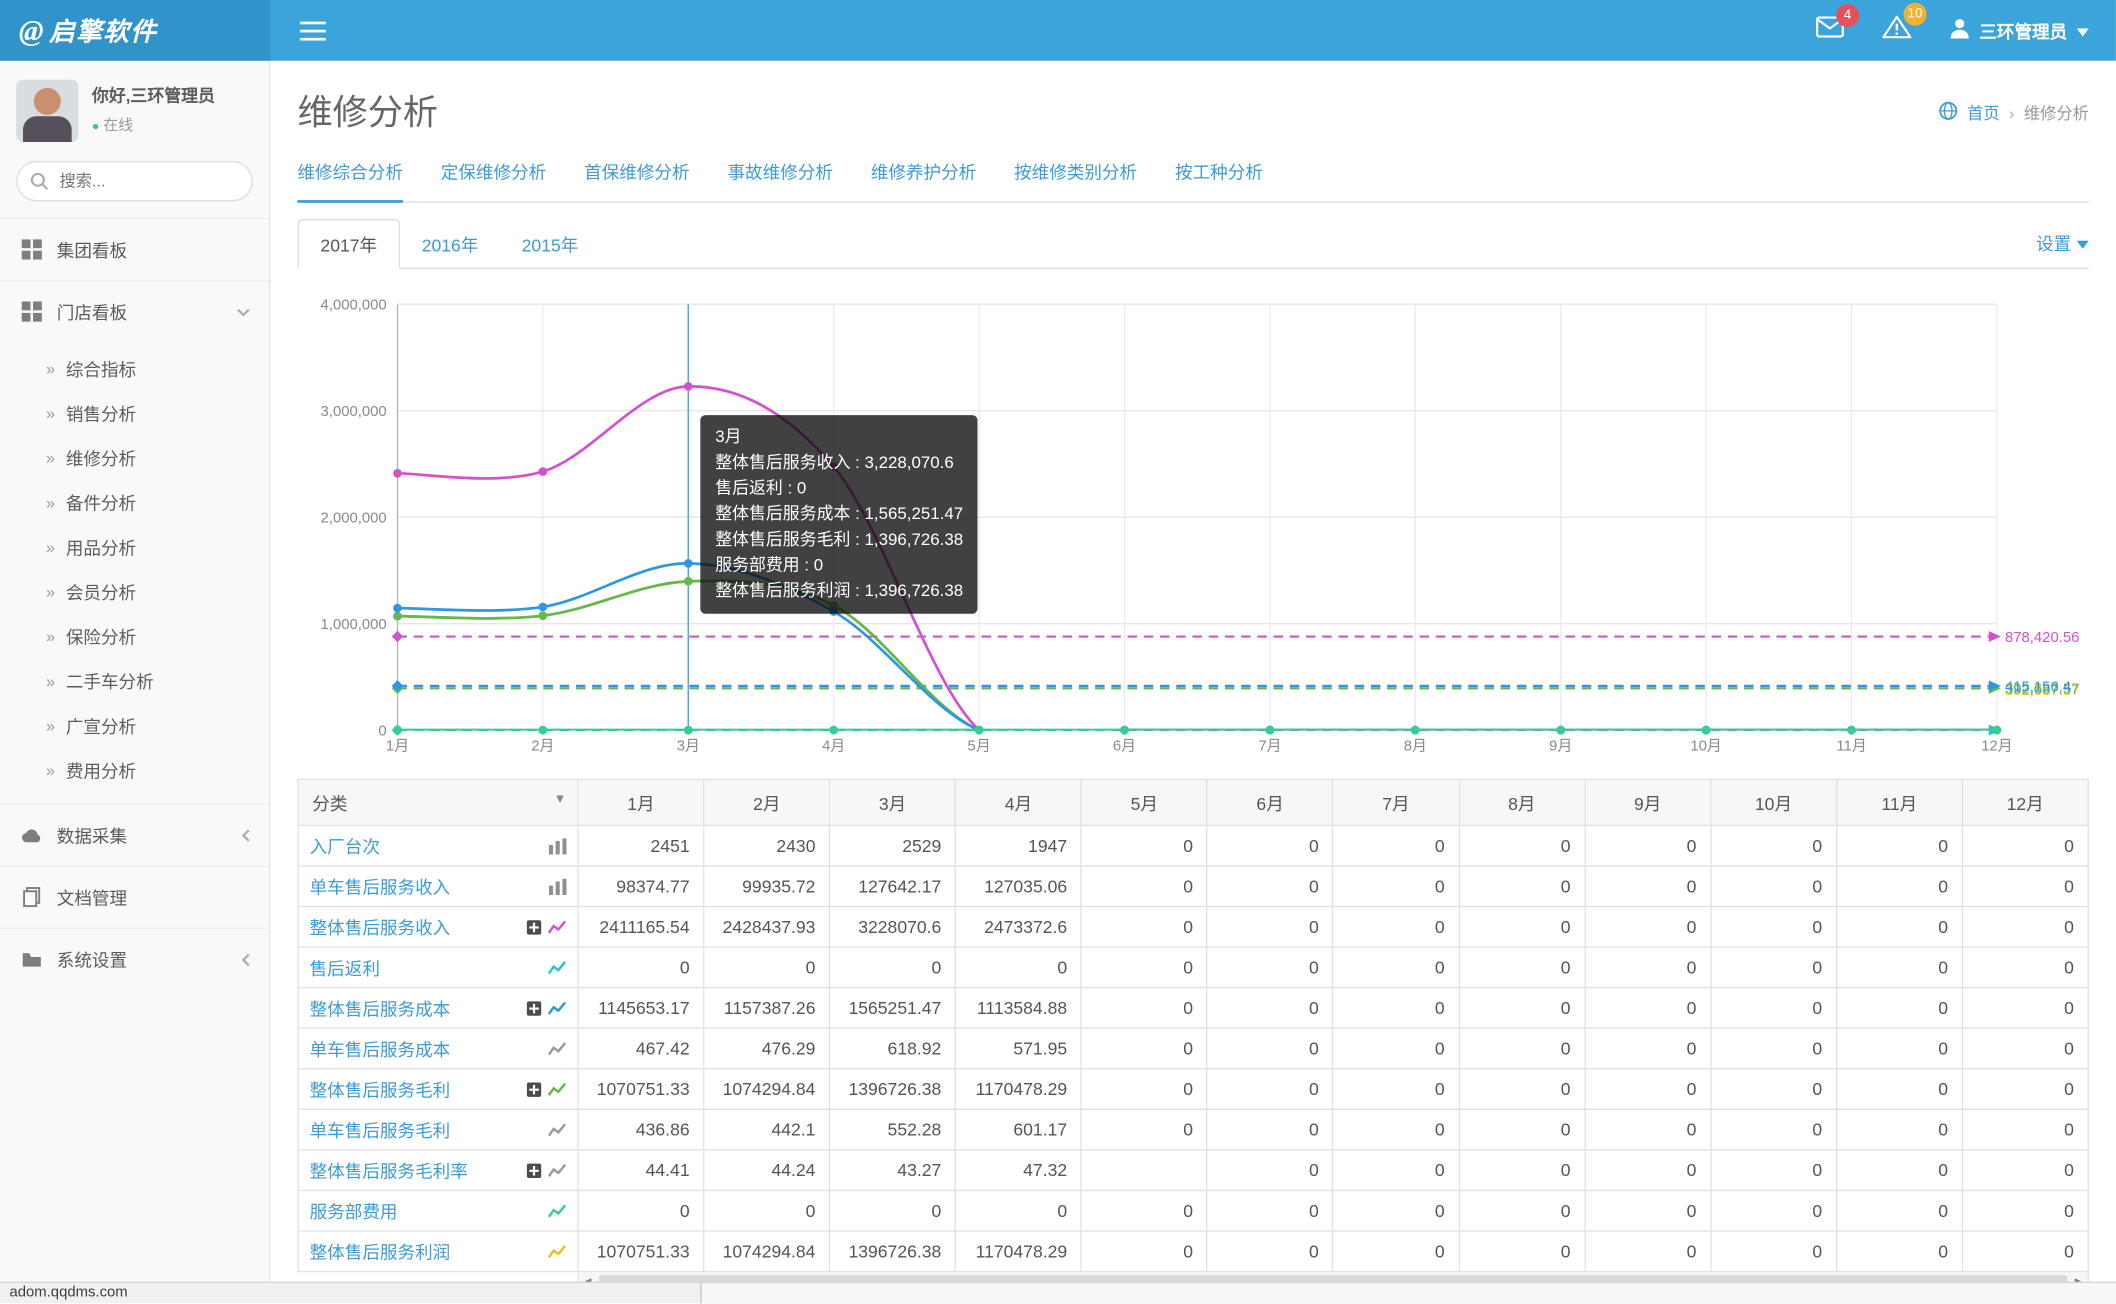  I want to click on mail-badge: 4, so click(1847, 16).